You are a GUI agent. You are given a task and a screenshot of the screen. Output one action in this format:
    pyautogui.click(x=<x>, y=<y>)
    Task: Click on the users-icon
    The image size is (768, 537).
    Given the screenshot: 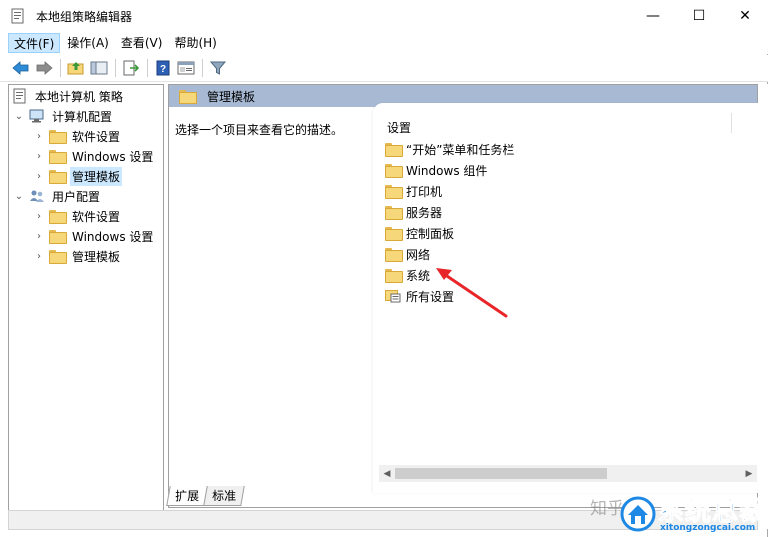 What is the action you would take?
    pyautogui.click(x=37, y=196)
    